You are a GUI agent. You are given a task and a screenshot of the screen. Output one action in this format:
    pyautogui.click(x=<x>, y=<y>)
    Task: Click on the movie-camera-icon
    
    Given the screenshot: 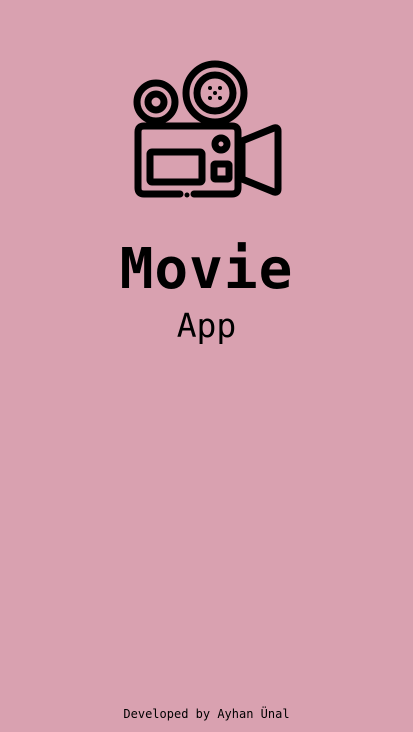 What is the action you would take?
    pyautogui.click(x=207, y=129)
    